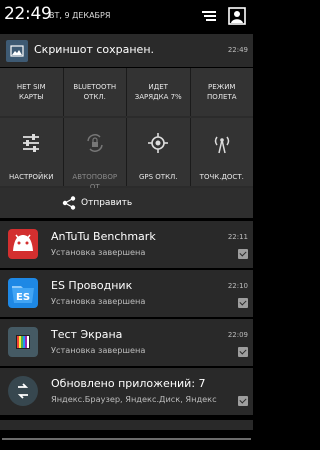  Describe the element at coordinates (221, 177) in the screenshot. I see `tile-label: ТОЧК.ДОСТ.` at that location.